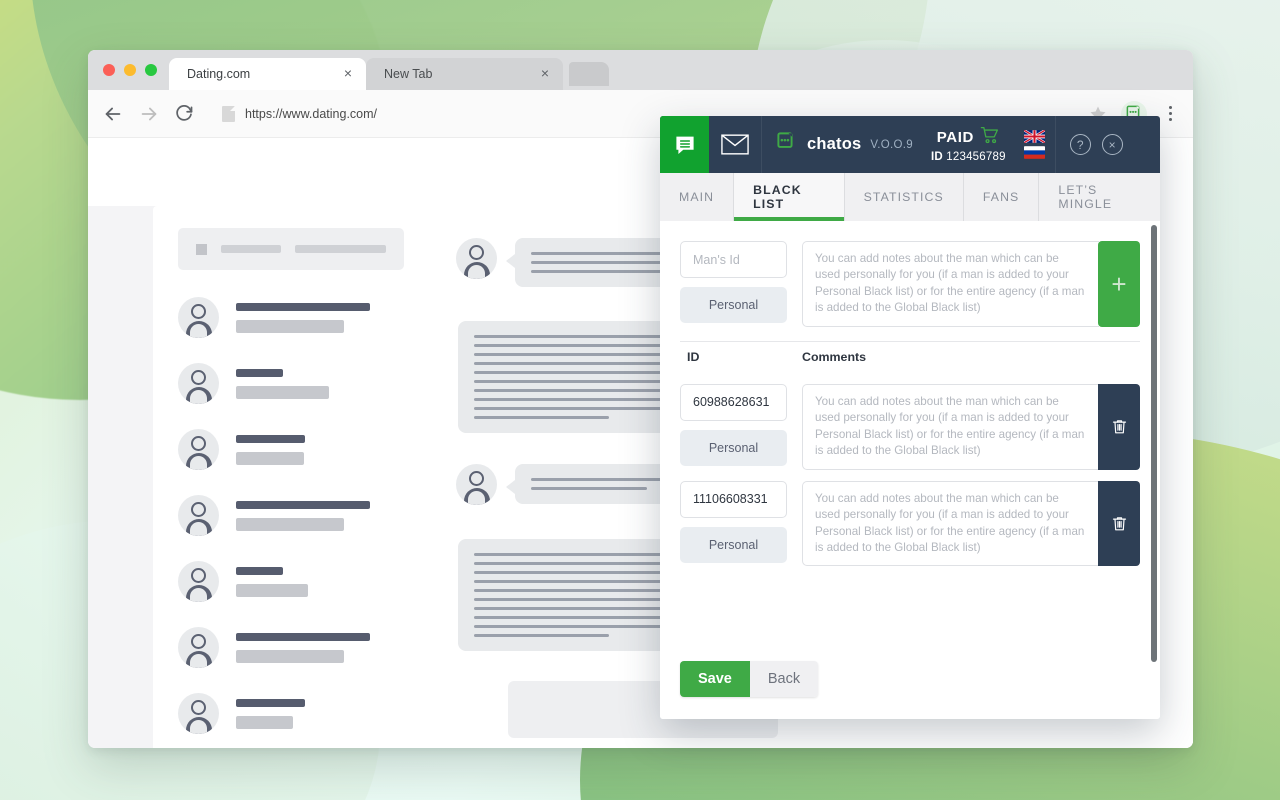 This screenshot has height=800, width=1280. I want to click on close-window-button, so click(109, 70).